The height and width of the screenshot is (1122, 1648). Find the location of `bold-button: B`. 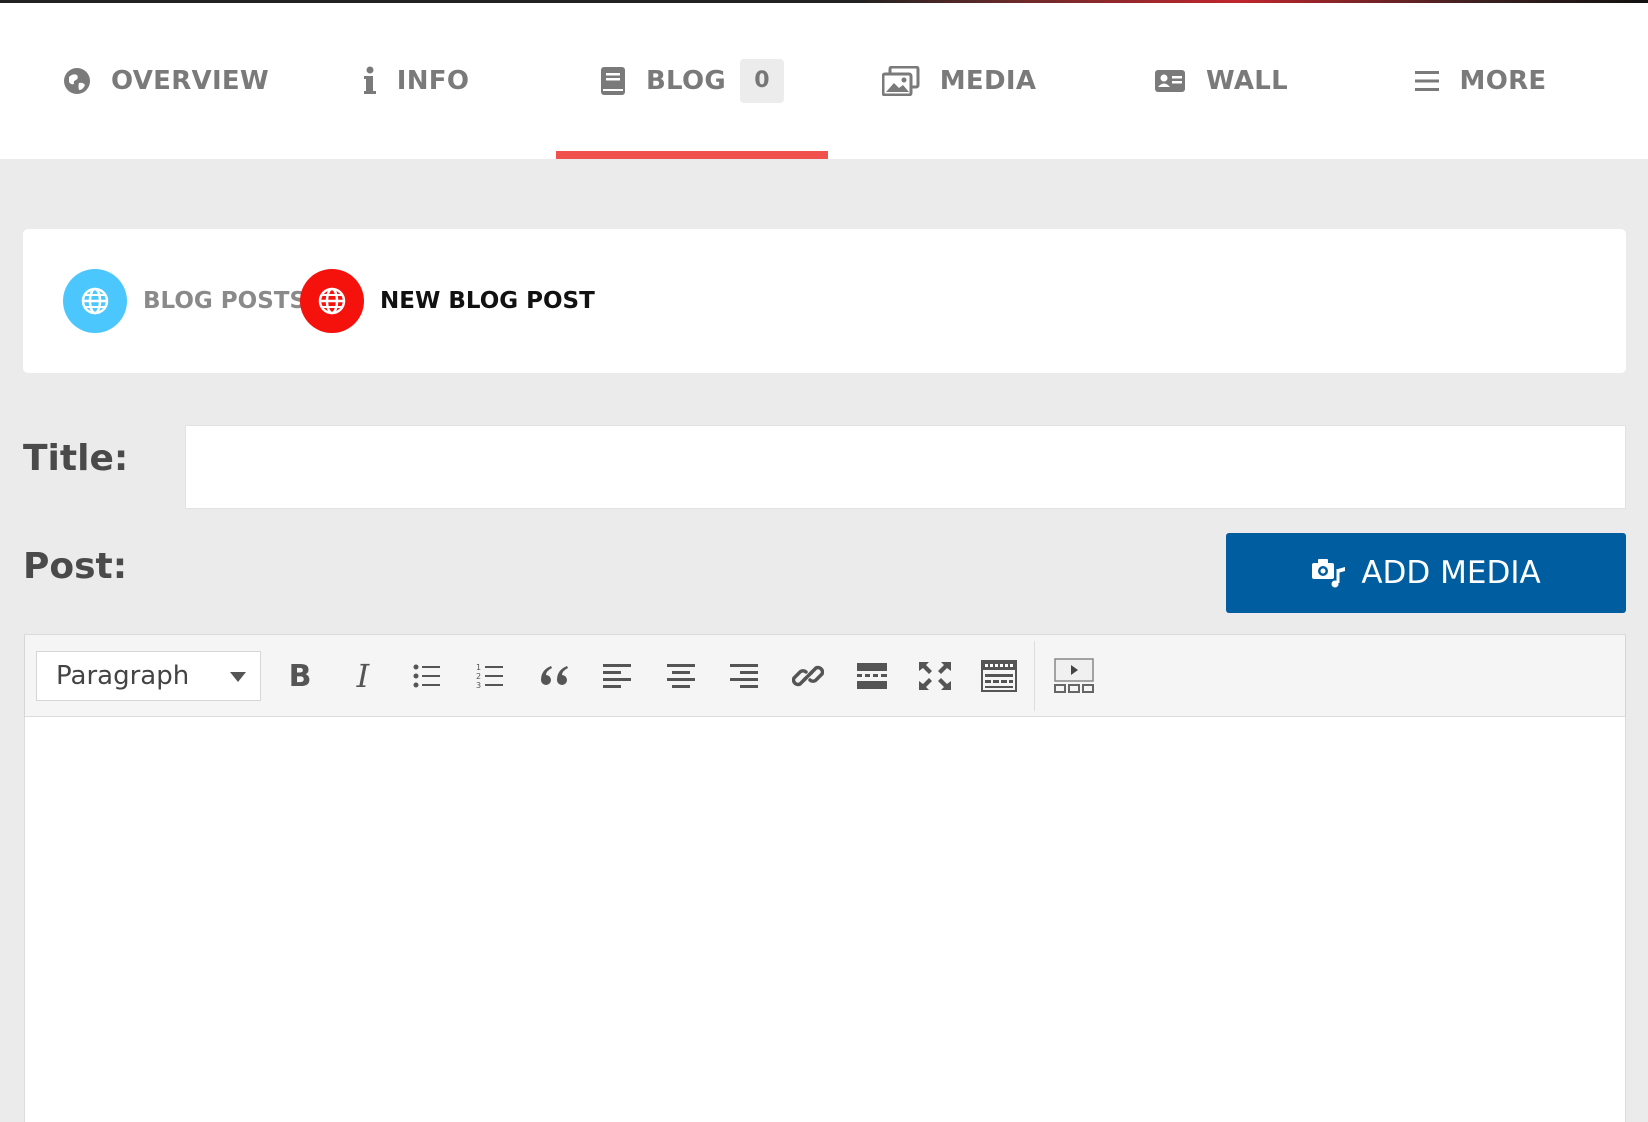

bold-button: B is located at coordinates (300, 676).